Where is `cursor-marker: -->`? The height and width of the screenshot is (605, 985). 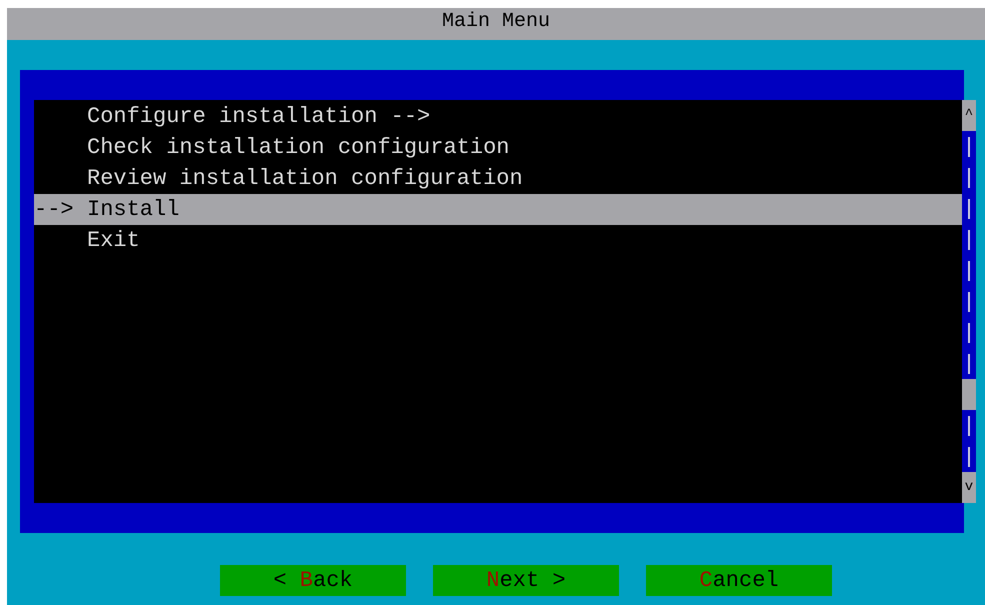 cursor-marker: --> is located at coordinates (60, 209).